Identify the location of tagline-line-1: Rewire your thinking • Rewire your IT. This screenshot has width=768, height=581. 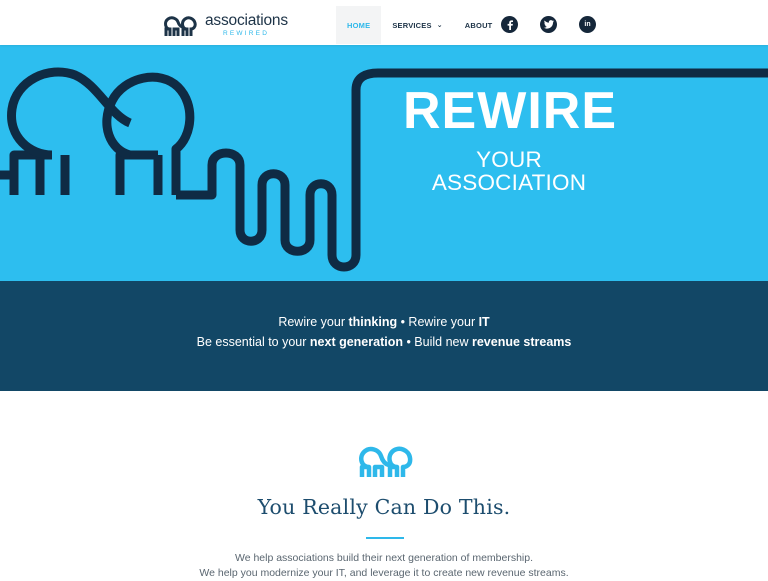
(384, 322).